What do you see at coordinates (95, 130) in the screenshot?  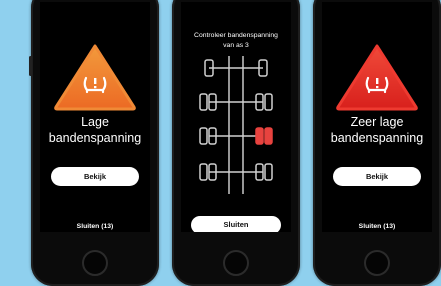 I see `warning-title: Lage bandenspanning` at bounding box center [95, 130].